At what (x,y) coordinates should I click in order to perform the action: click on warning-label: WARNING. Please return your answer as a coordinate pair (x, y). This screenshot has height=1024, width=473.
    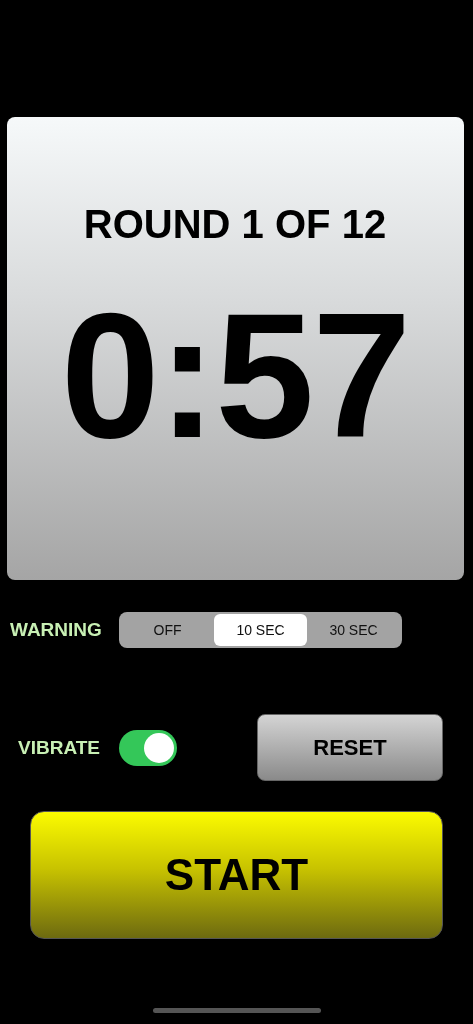
    Looking at the image, I should click on (56, 630).